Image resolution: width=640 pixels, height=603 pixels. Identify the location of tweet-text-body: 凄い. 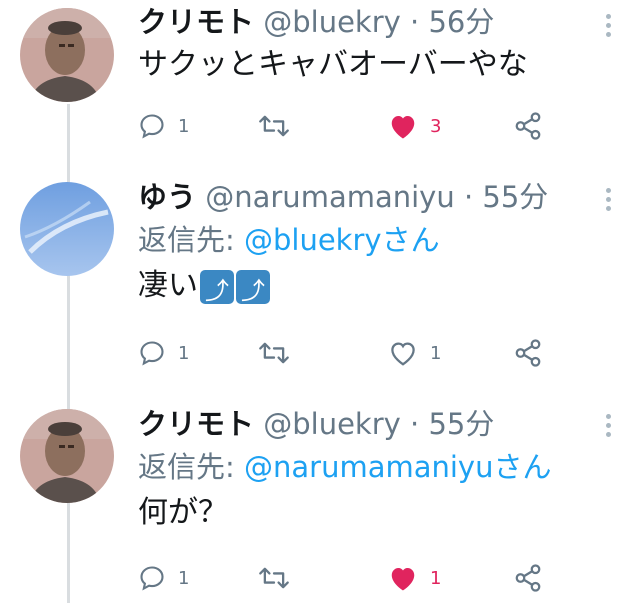
(168, 285).